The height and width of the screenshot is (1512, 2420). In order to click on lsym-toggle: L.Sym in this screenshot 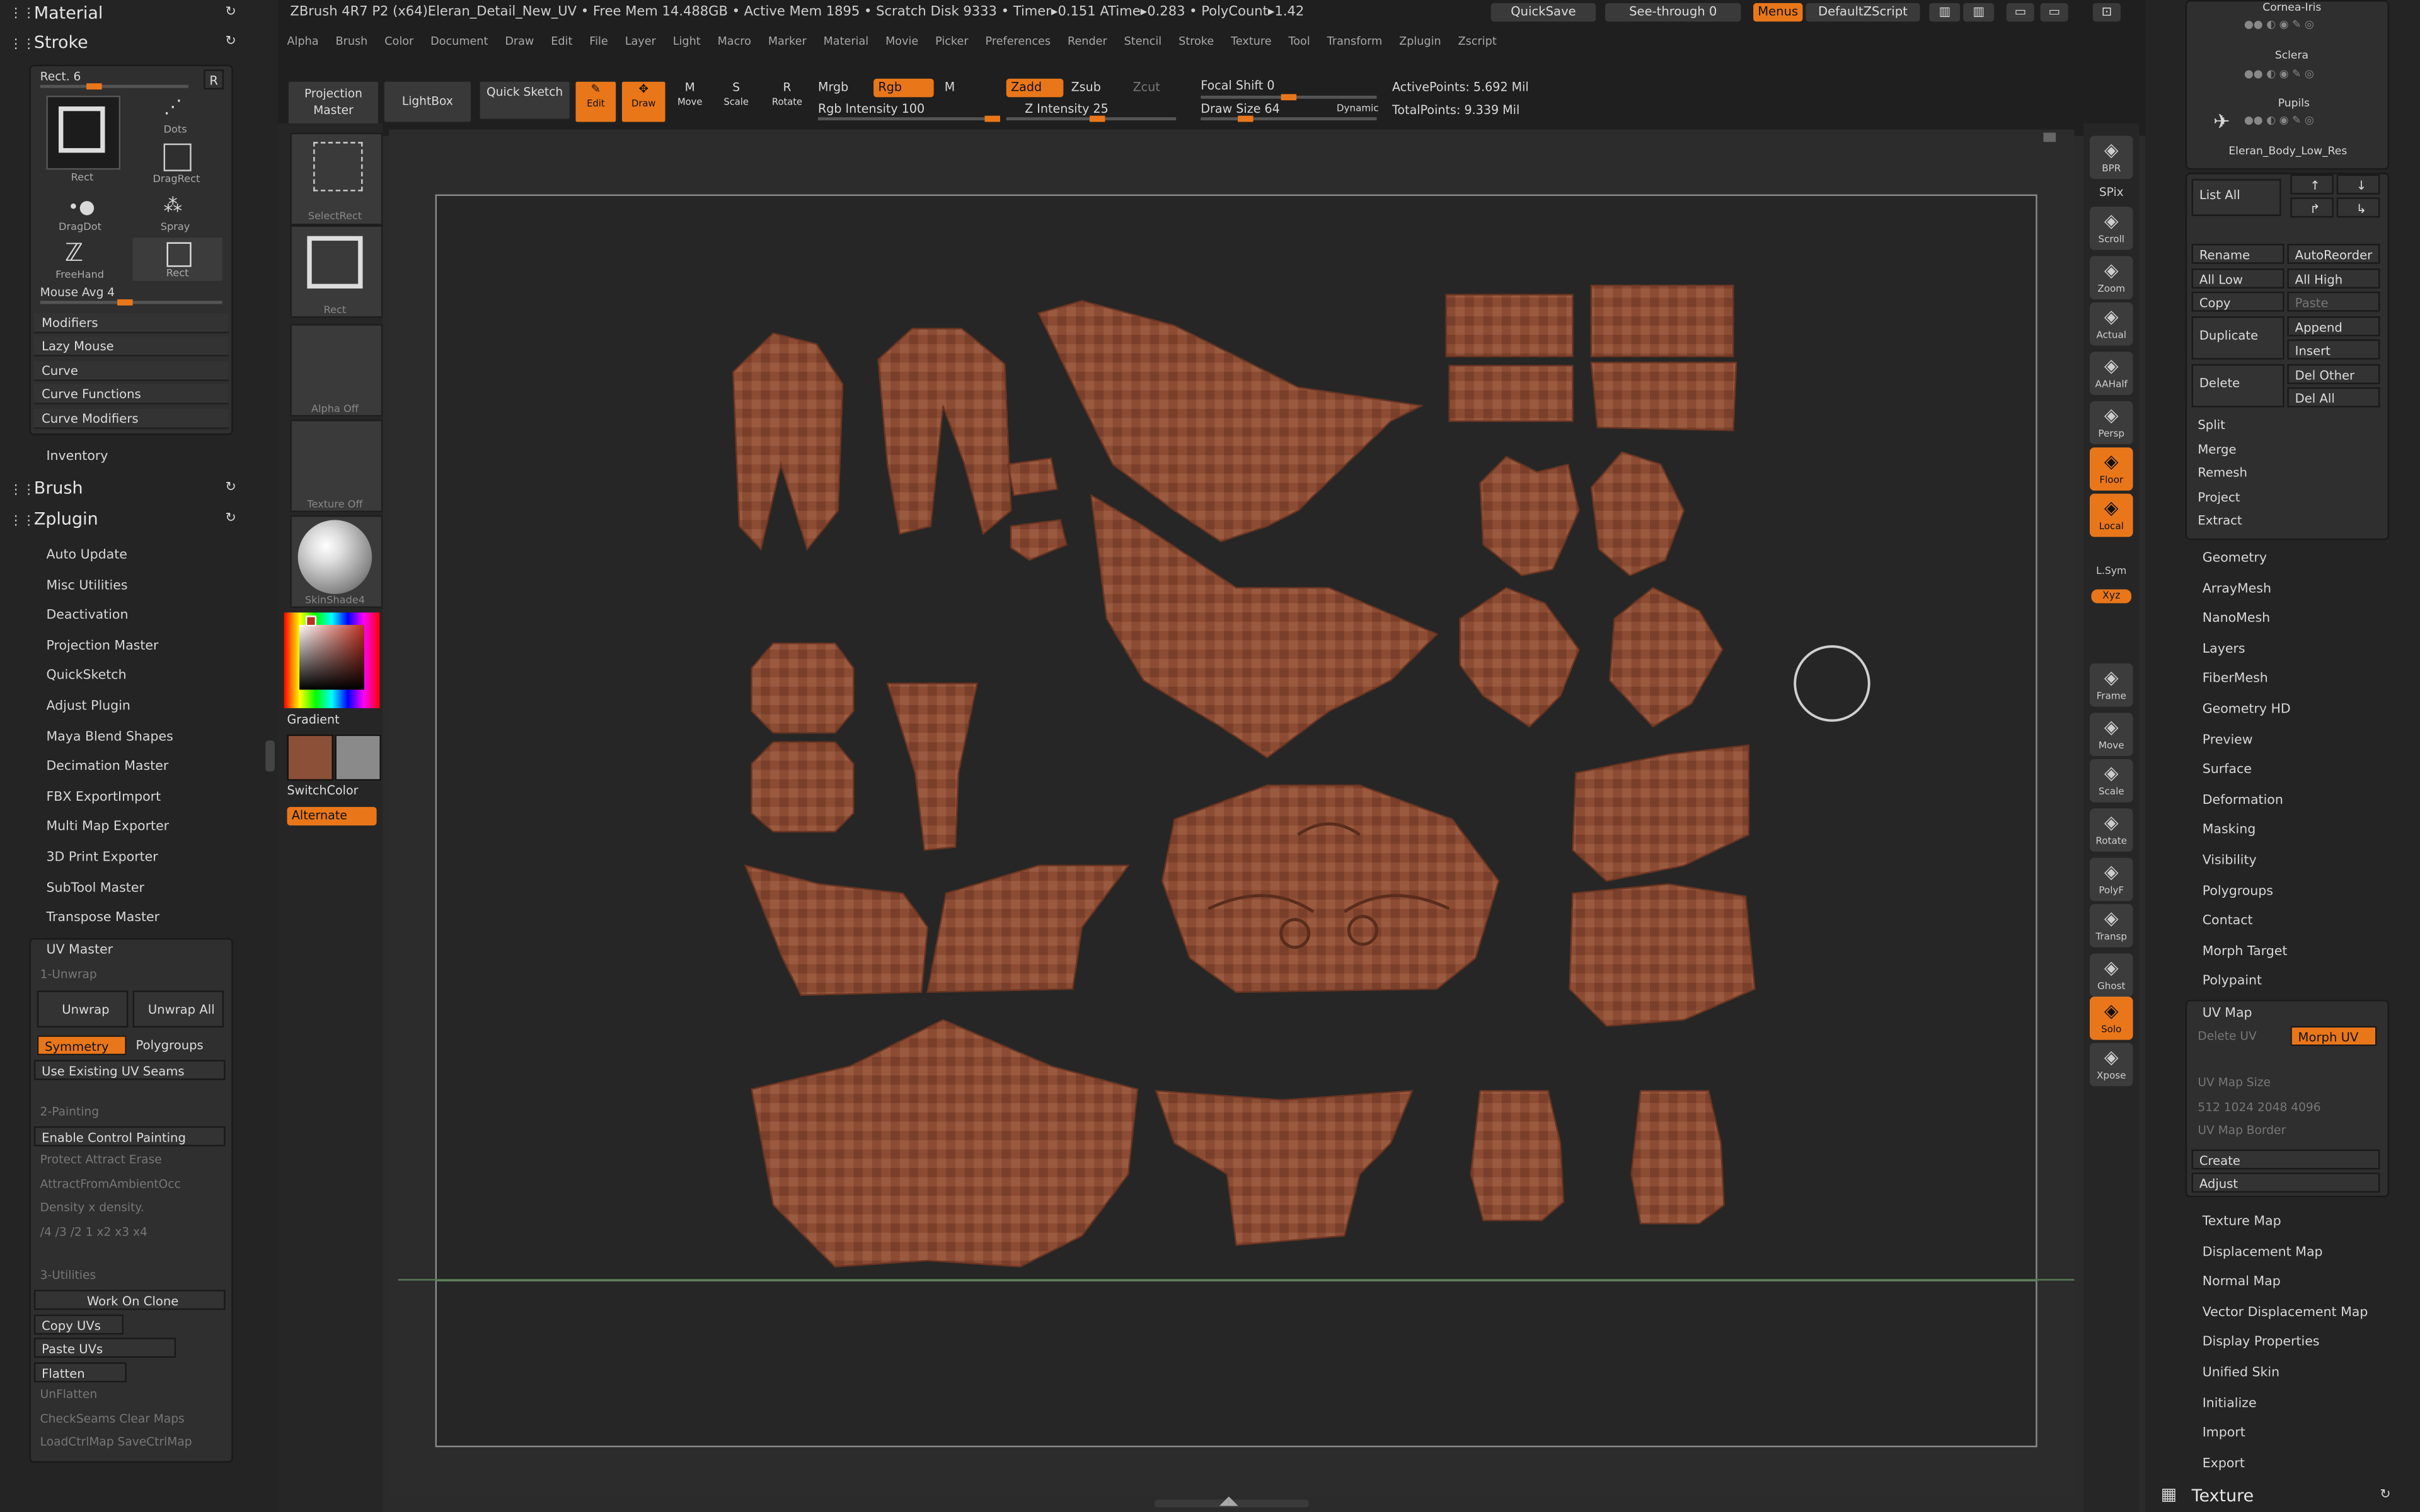, I will do `click(2111, 570)`.